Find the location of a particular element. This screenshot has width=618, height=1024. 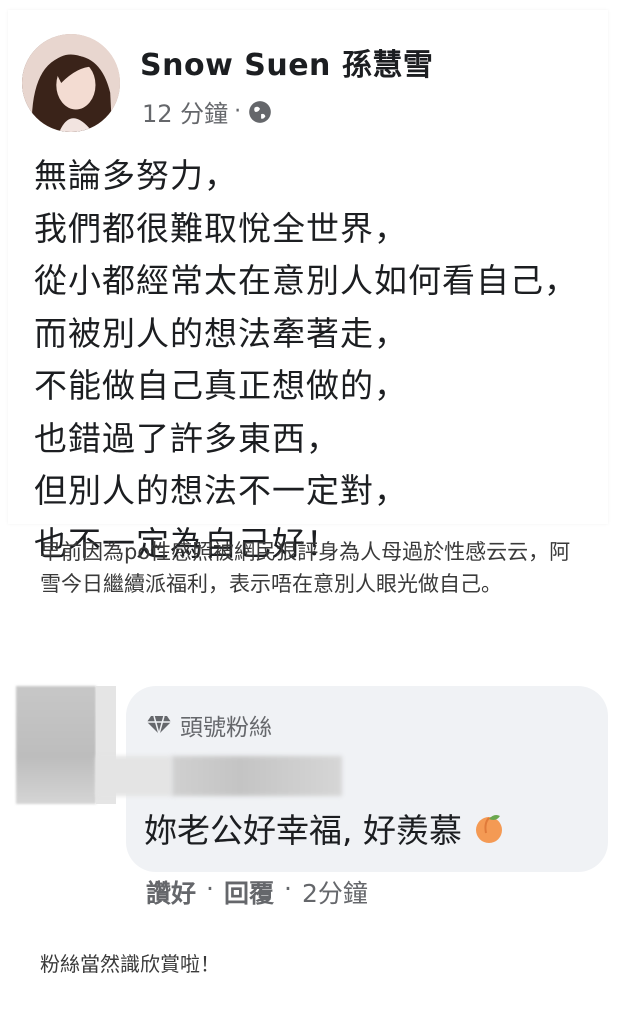

post-line: 我們都很難取悅全世界， is located at coordinates (221, 228).